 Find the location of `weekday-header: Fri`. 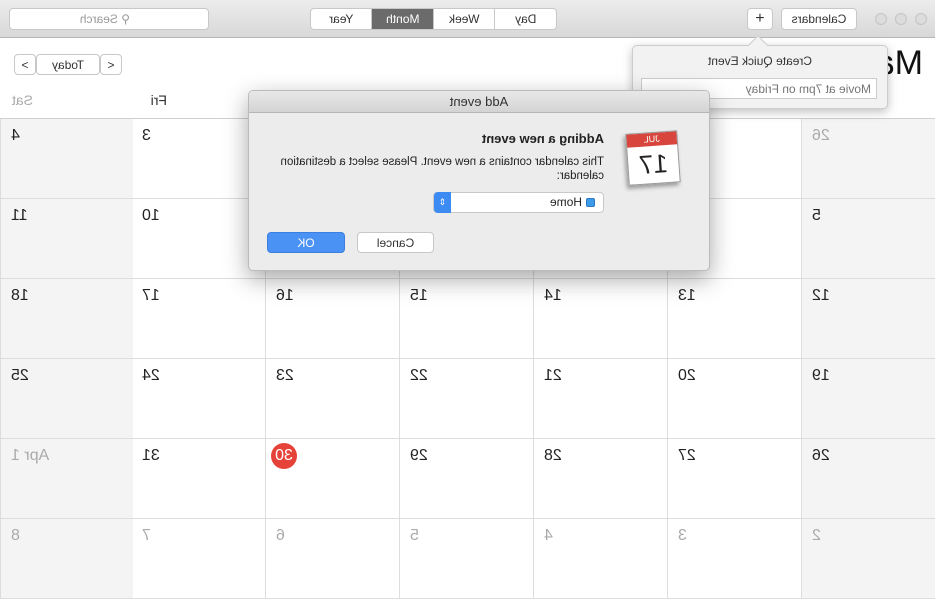

weekday-header: Fri is located at coordinates (158, 100).